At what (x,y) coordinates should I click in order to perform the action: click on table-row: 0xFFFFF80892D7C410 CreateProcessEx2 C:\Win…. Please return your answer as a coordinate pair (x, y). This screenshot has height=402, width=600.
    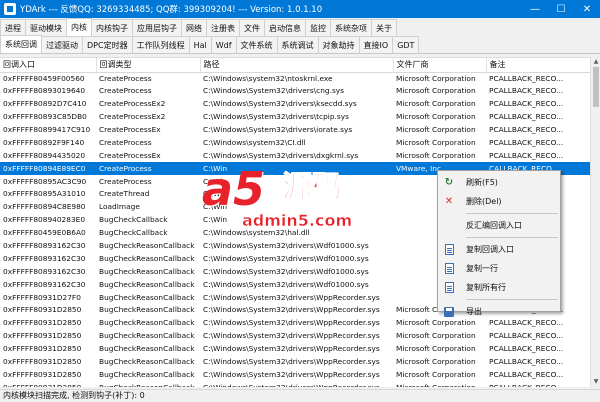
    Looking at the image, I should click on (295, 104).